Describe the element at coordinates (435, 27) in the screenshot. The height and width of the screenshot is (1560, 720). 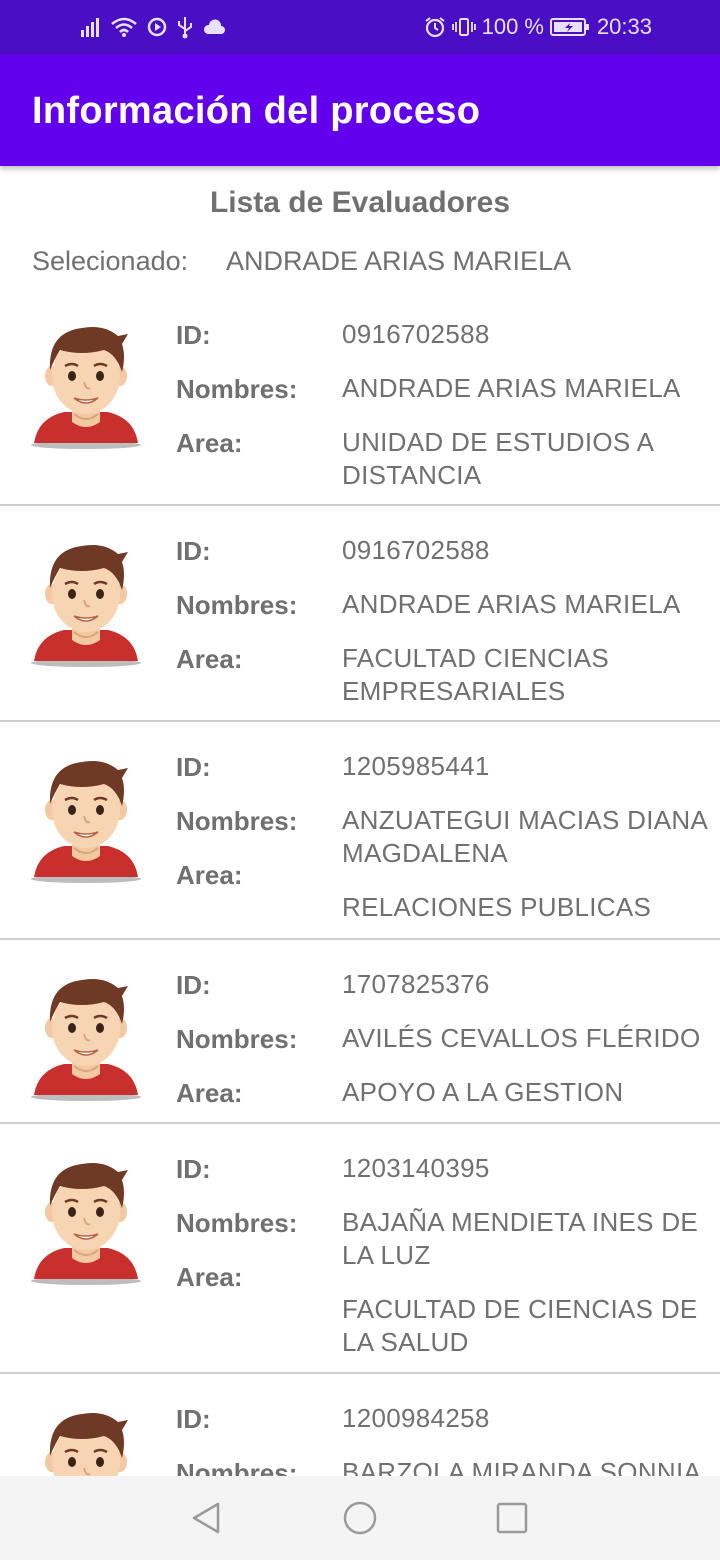
I see `alarm-icon` at that location.